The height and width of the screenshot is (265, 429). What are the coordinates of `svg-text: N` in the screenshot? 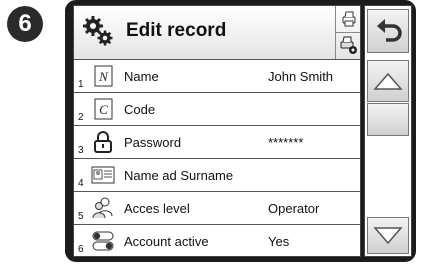 It's located at (103, 76).